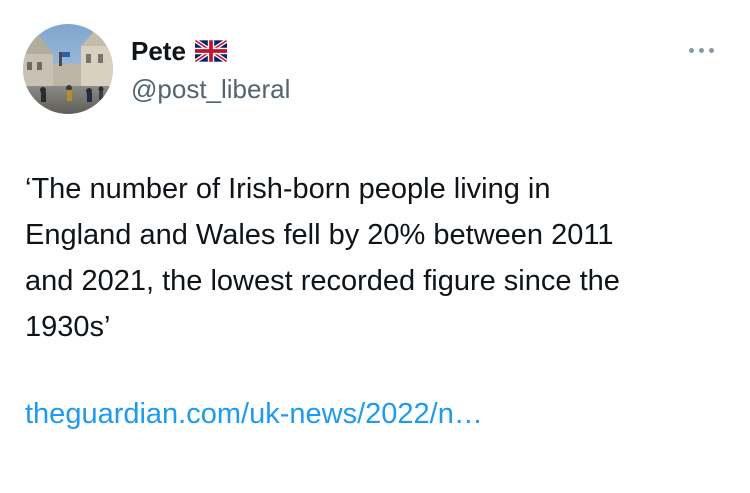 The image size is (750, 493). What do you see at coordinates (68, 327) in the screenshot?
I see `tweet-text-line: 1930s’` at bounding box center [68, 327].